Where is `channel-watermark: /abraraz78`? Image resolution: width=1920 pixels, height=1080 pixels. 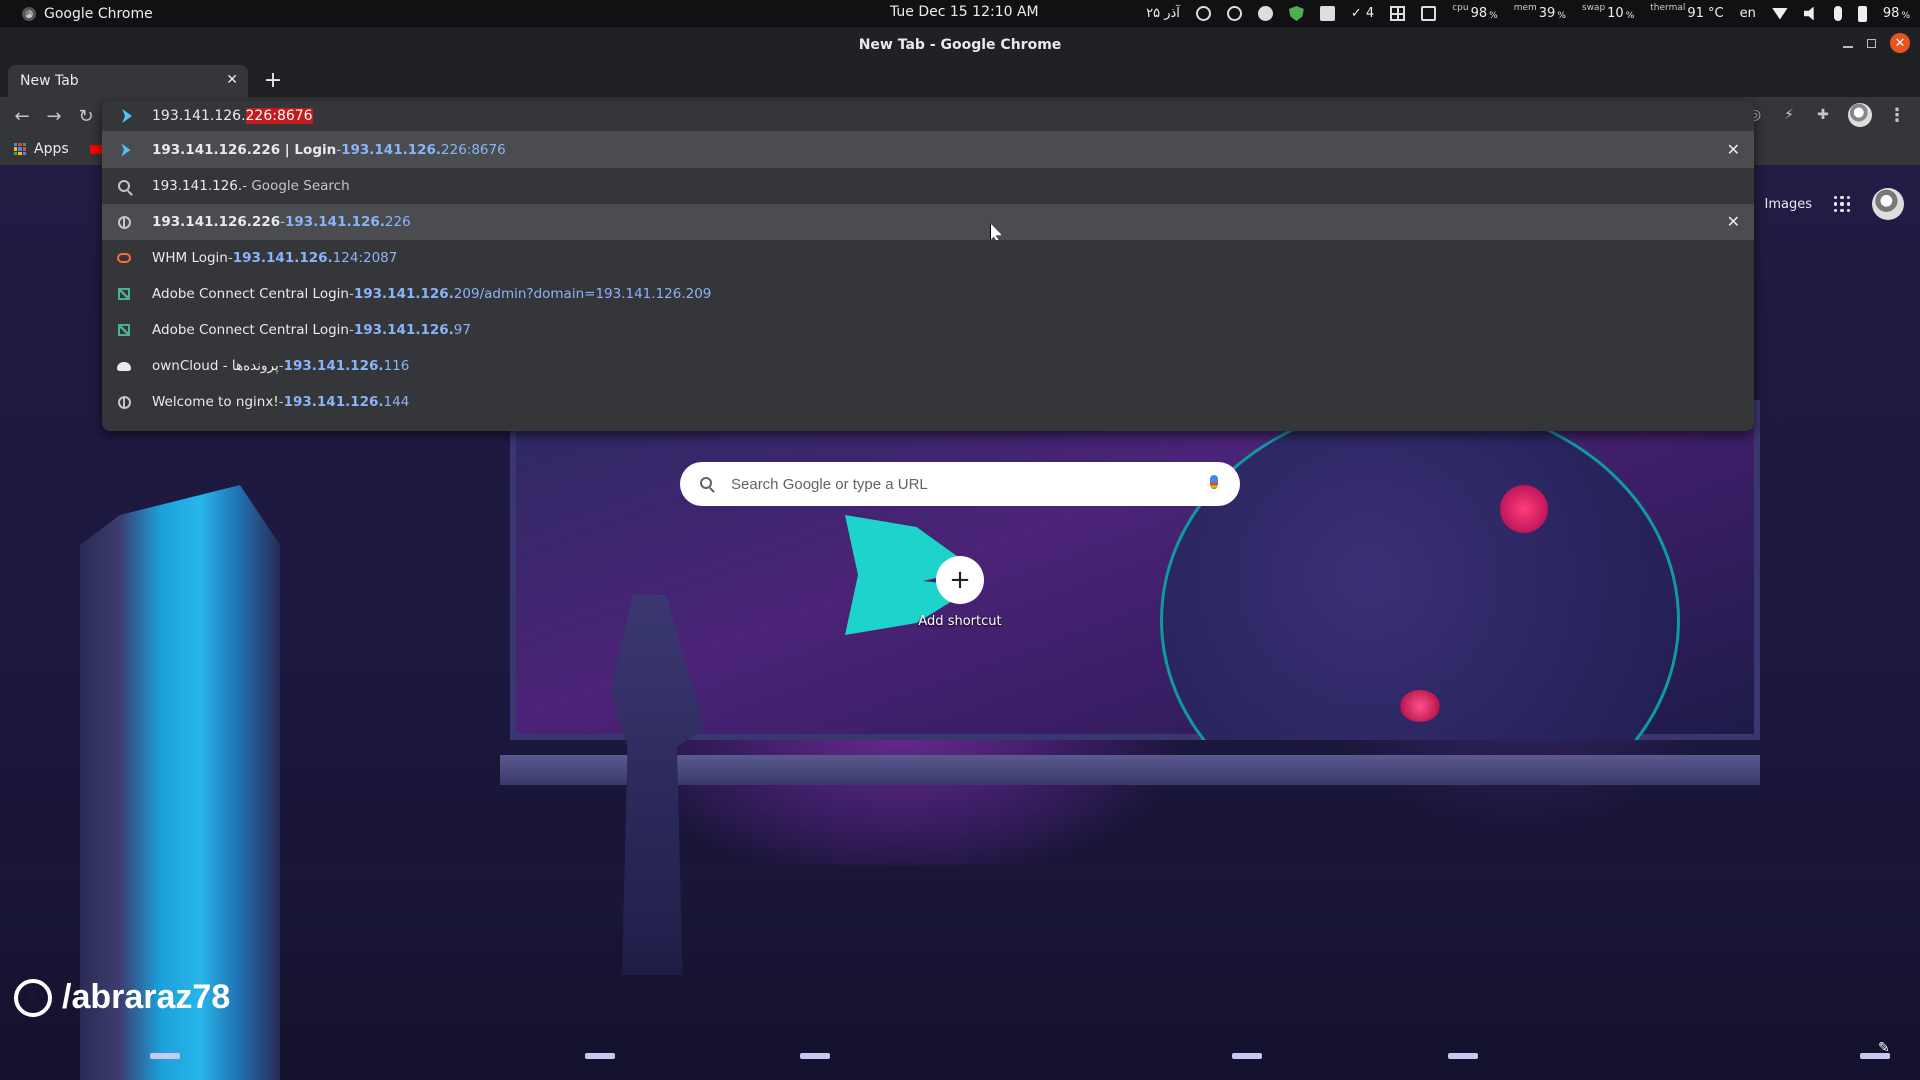
channel-watermark: /abraraz78 is located at coordinates (122, 997).